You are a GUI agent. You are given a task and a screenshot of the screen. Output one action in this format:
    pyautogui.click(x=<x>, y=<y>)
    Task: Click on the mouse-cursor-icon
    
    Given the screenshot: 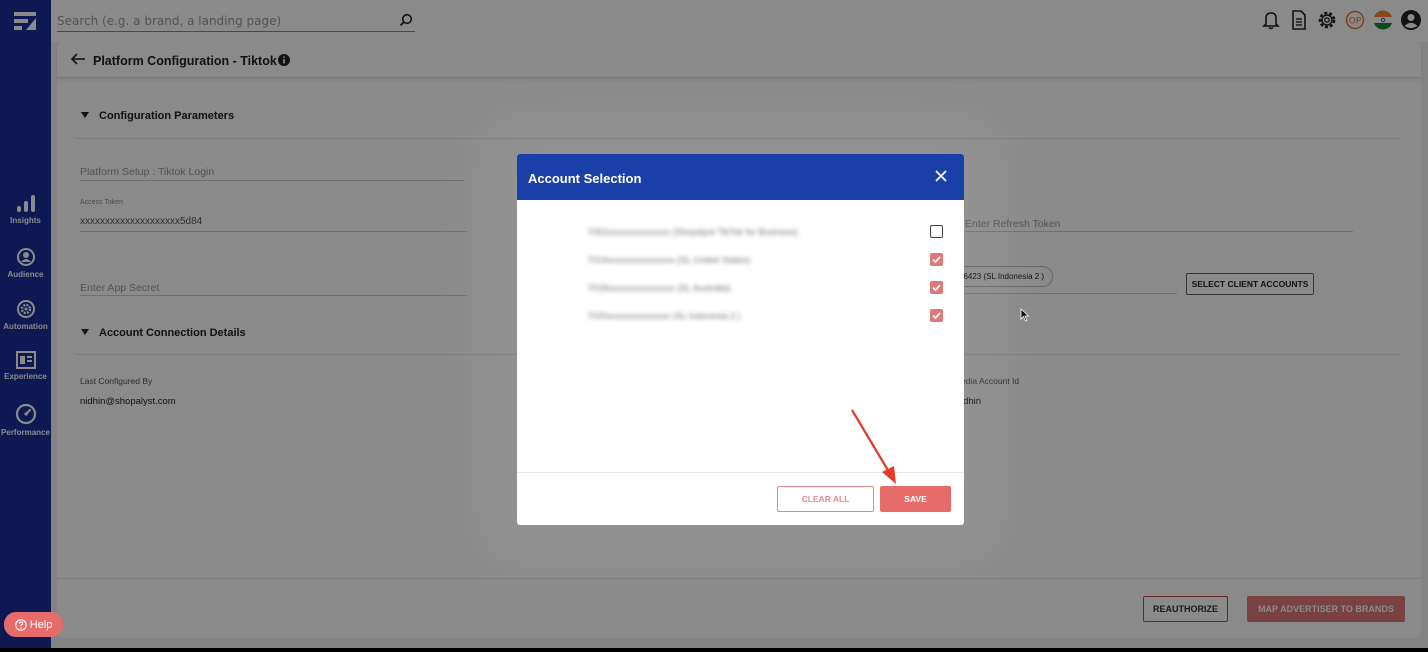 What is the action you would take?
    pyautogui.click(x=1025, y=315)
    